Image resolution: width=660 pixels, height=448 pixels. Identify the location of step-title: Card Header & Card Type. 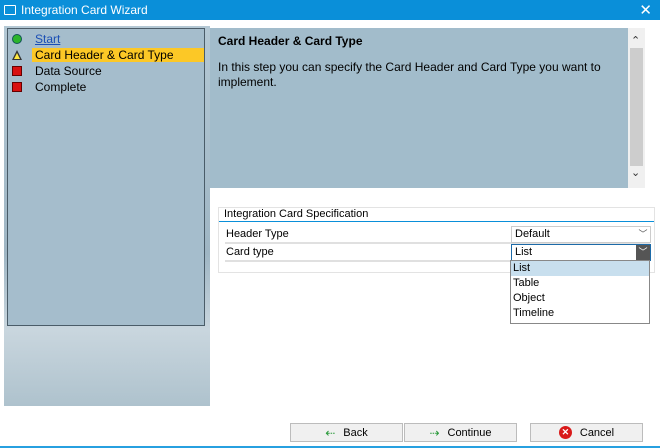
(290, 41).